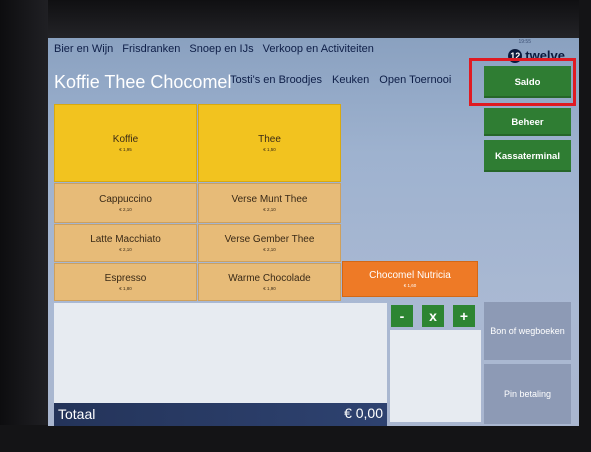 Image resolution: width=591 pixels, height=452 pixels. I want to click on total-bar: Totaal € 0,00, so click(220, 414).